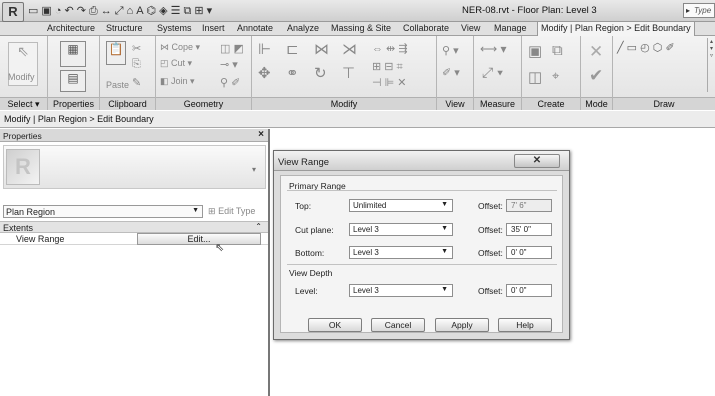 This screenshot has width=715, height=396. I want to click on document-title: NER-08.rvt - Floor Plan: Level 3, so click(529, 10).